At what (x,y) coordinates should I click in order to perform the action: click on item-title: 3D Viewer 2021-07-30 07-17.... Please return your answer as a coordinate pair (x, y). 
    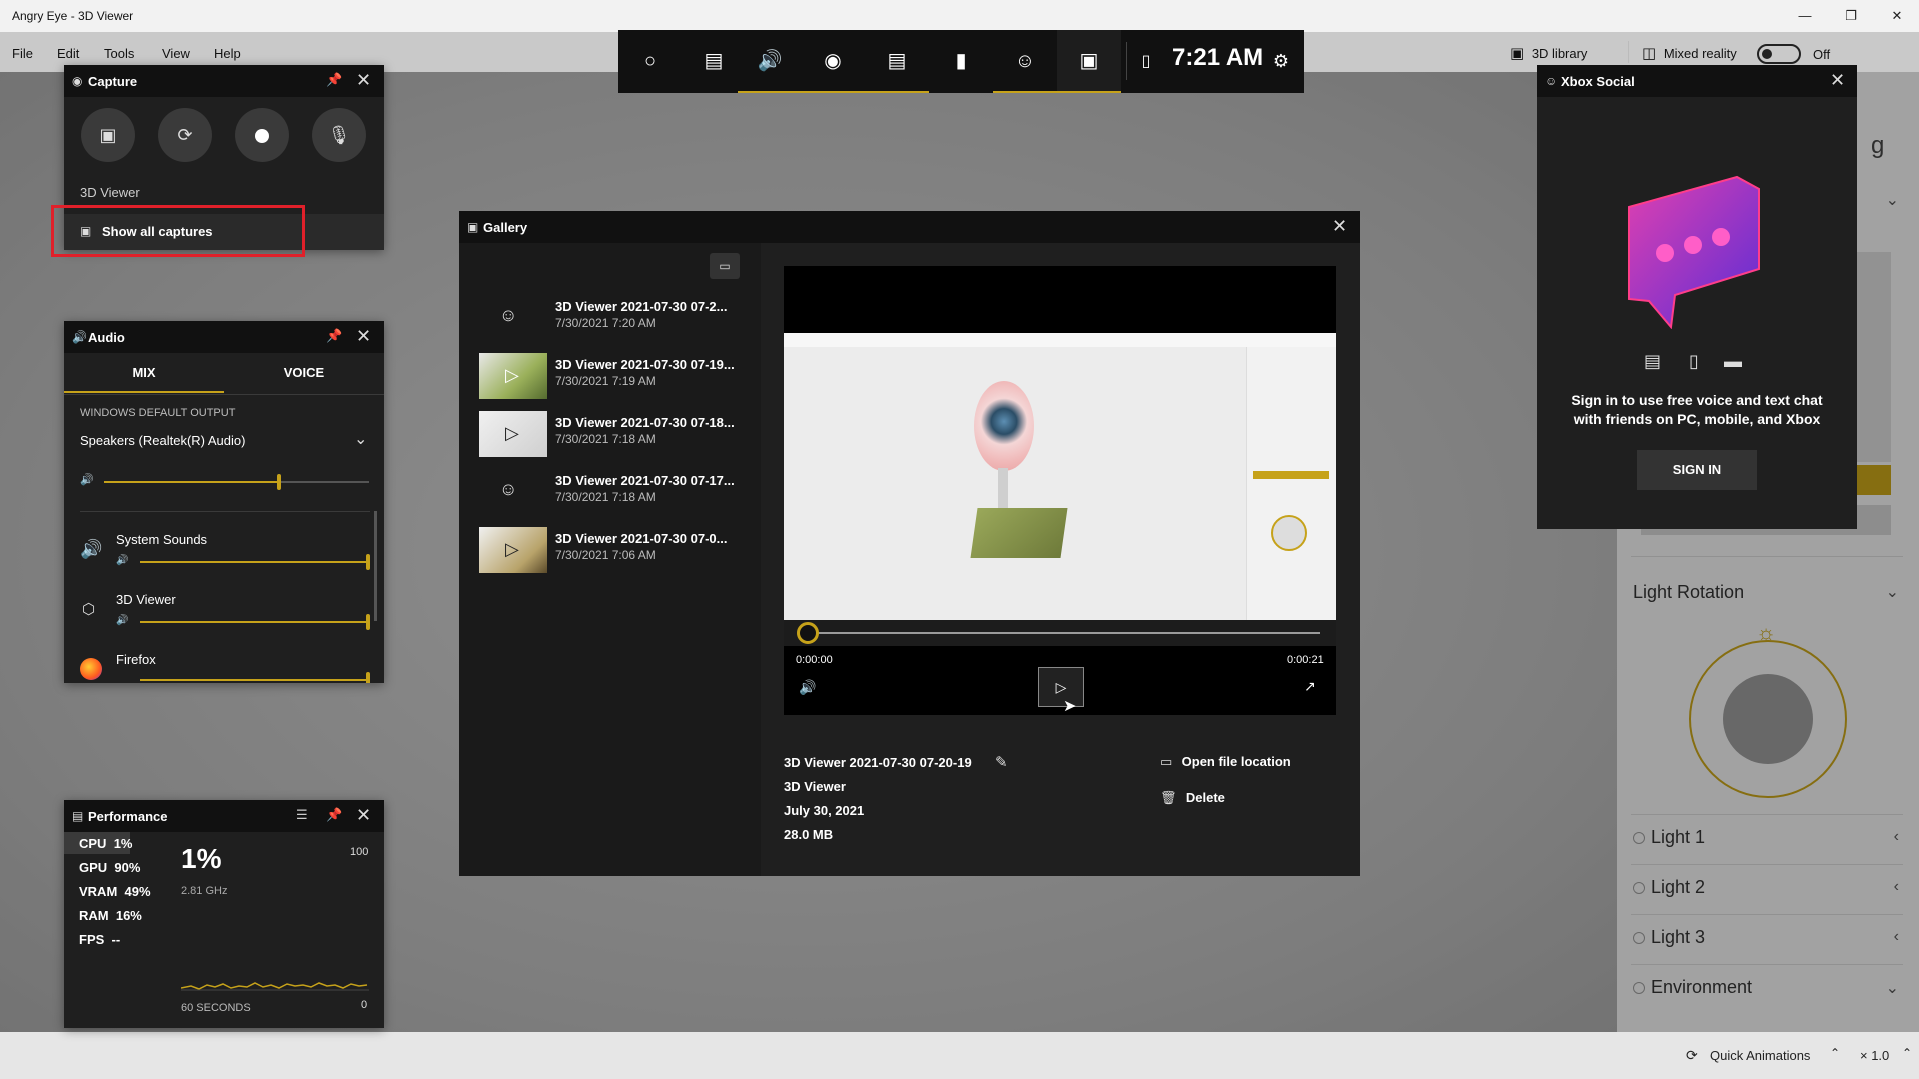
    Looking at the image, I should click on (645, 480).